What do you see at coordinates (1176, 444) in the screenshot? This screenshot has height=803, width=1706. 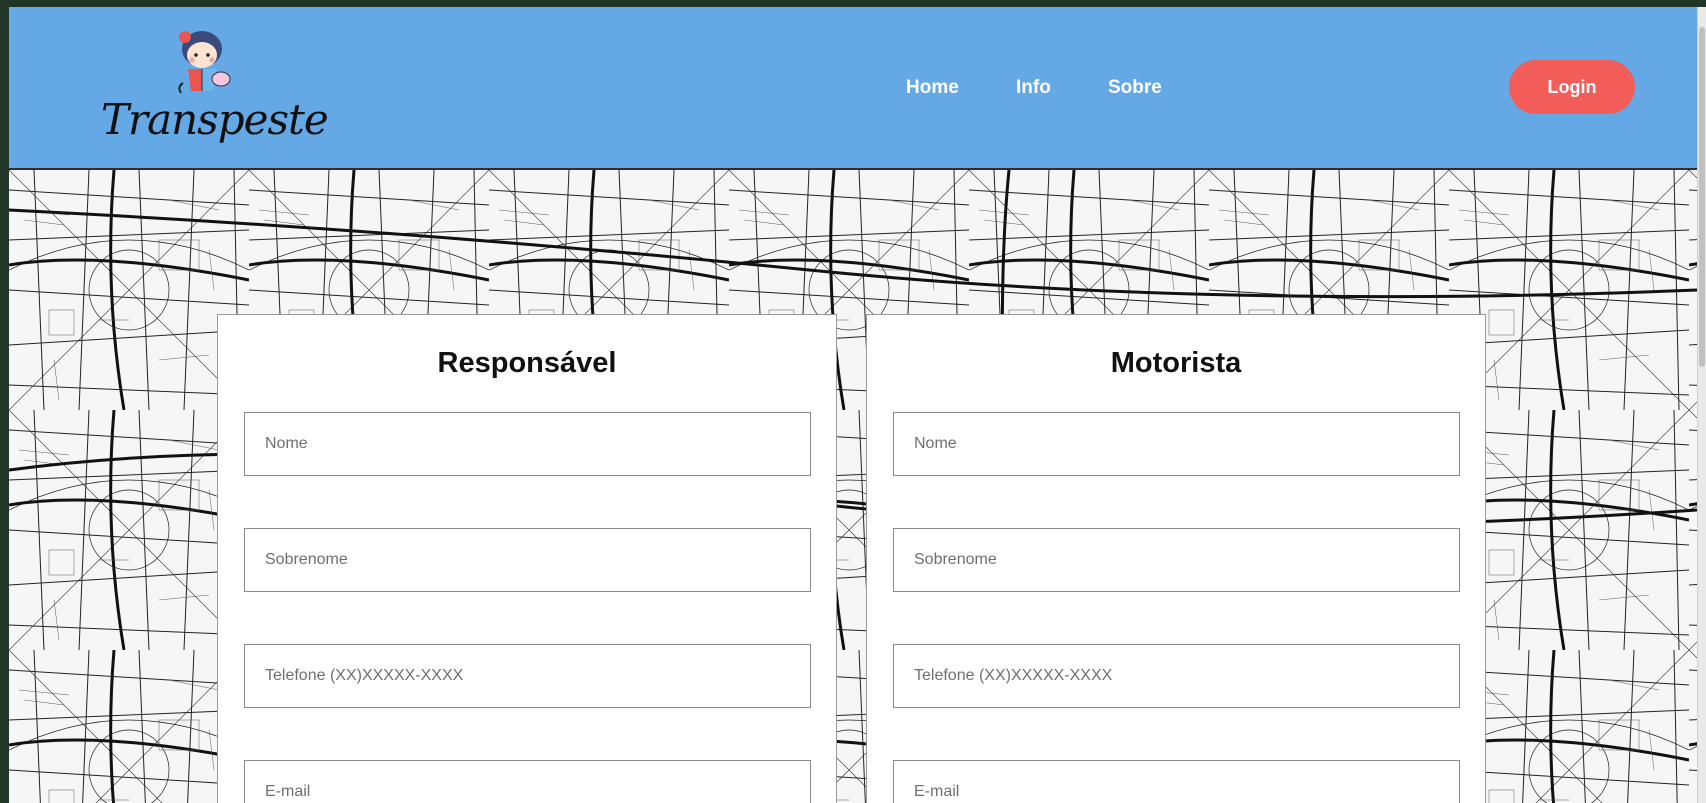 I see `motorista-nome-input` at bounding box center [1176, 444].